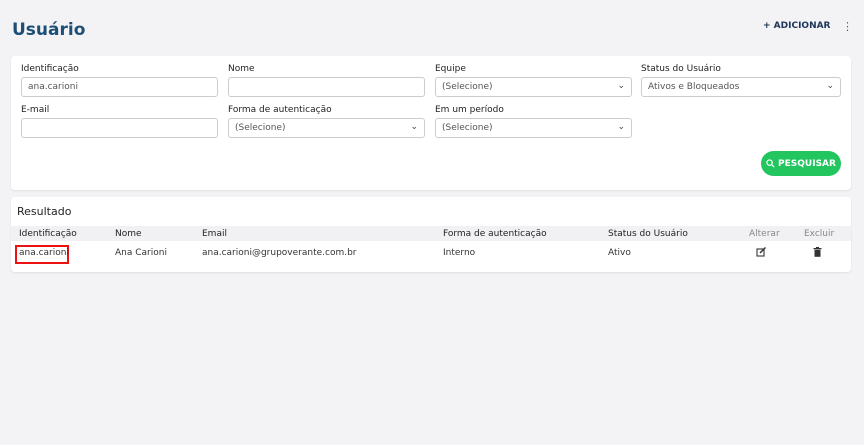  I want to click on identificacao-label: Identificação, so click(50, 69).